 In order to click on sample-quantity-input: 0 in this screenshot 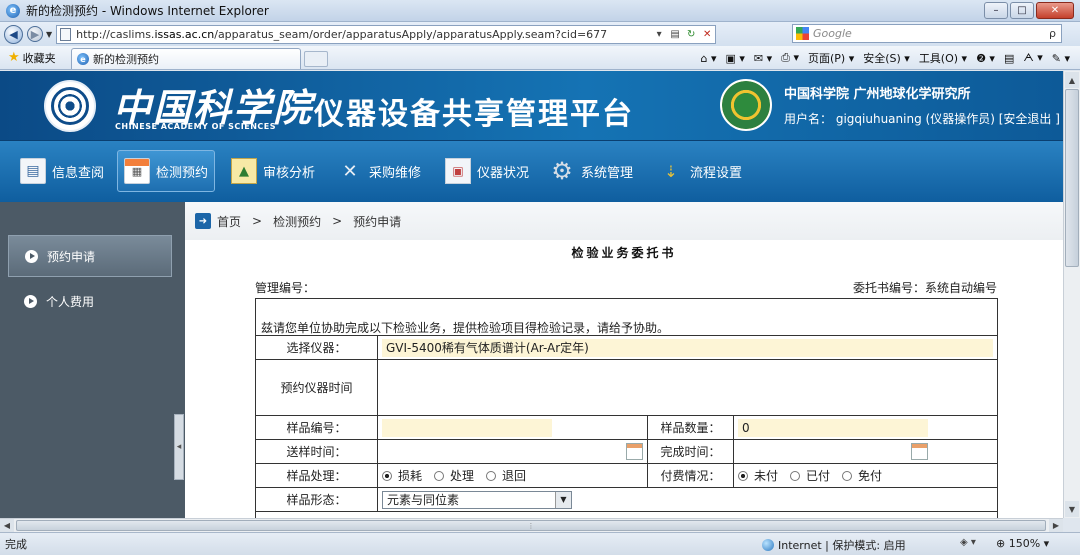, I will do `click(833, 427)`.